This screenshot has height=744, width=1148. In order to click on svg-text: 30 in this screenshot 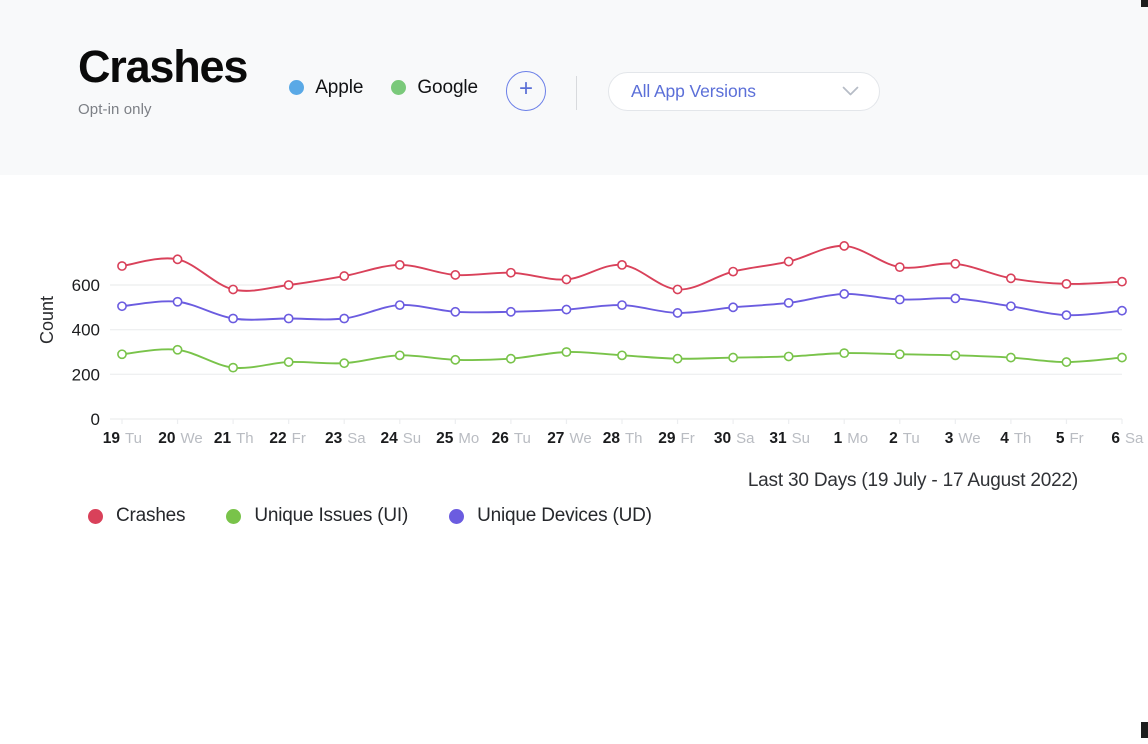, I will do `click(722, 438)`.